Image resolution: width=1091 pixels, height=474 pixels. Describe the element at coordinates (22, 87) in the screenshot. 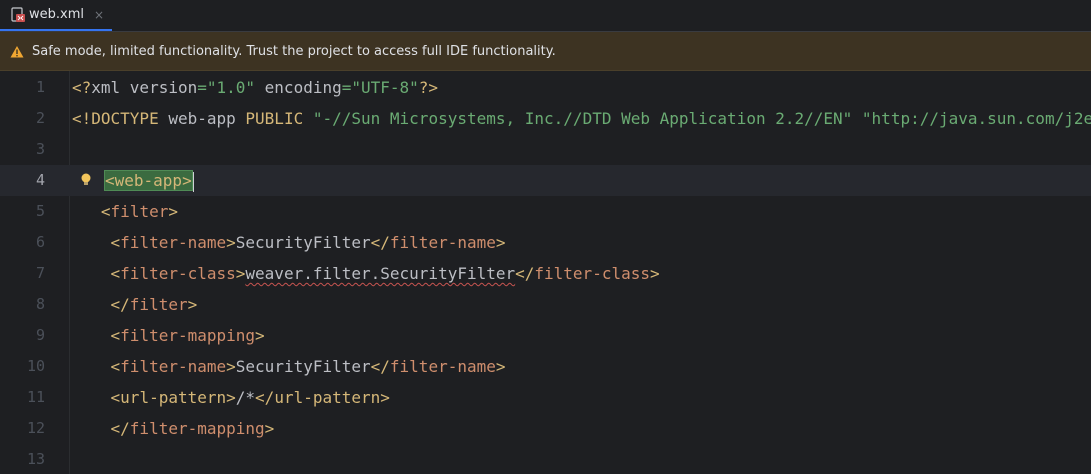

I see `line-number: 1` at that location.